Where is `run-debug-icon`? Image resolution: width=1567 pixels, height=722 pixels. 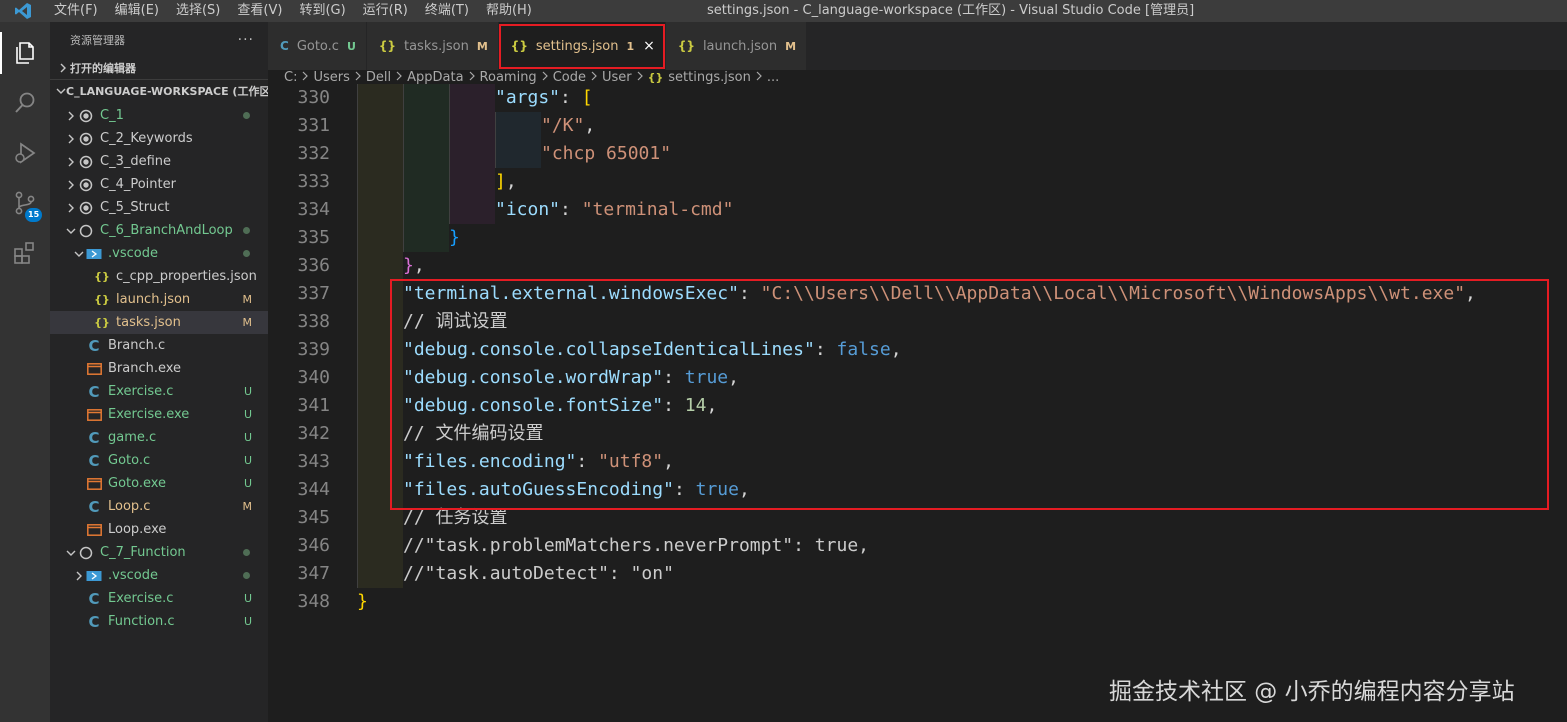
run-debug-icon is located at coordinates (25, 153).